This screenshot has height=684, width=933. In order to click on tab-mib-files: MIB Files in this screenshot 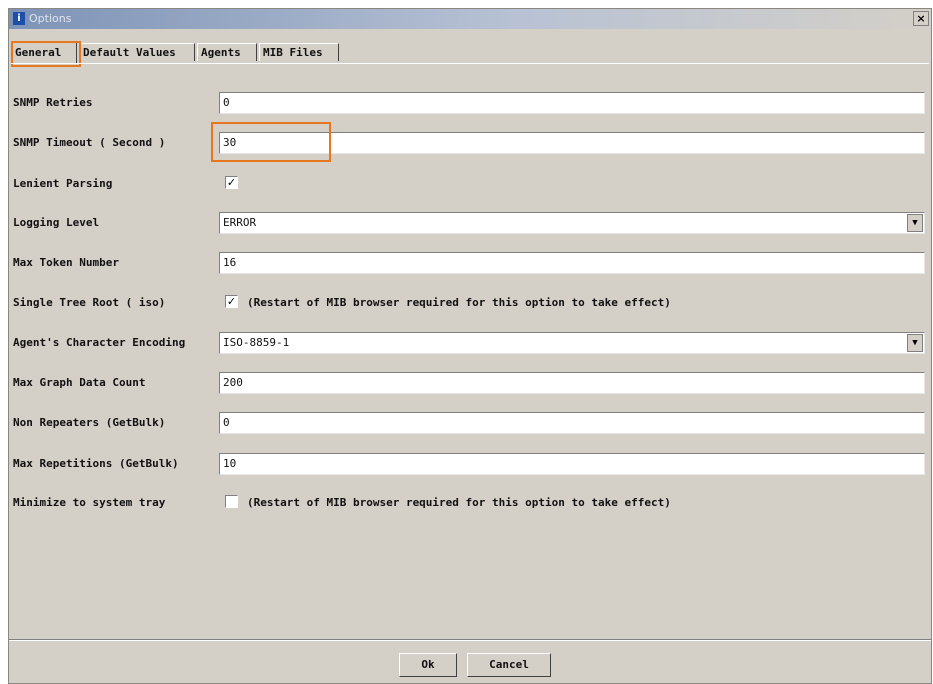, I will do `click(299, 52)`.